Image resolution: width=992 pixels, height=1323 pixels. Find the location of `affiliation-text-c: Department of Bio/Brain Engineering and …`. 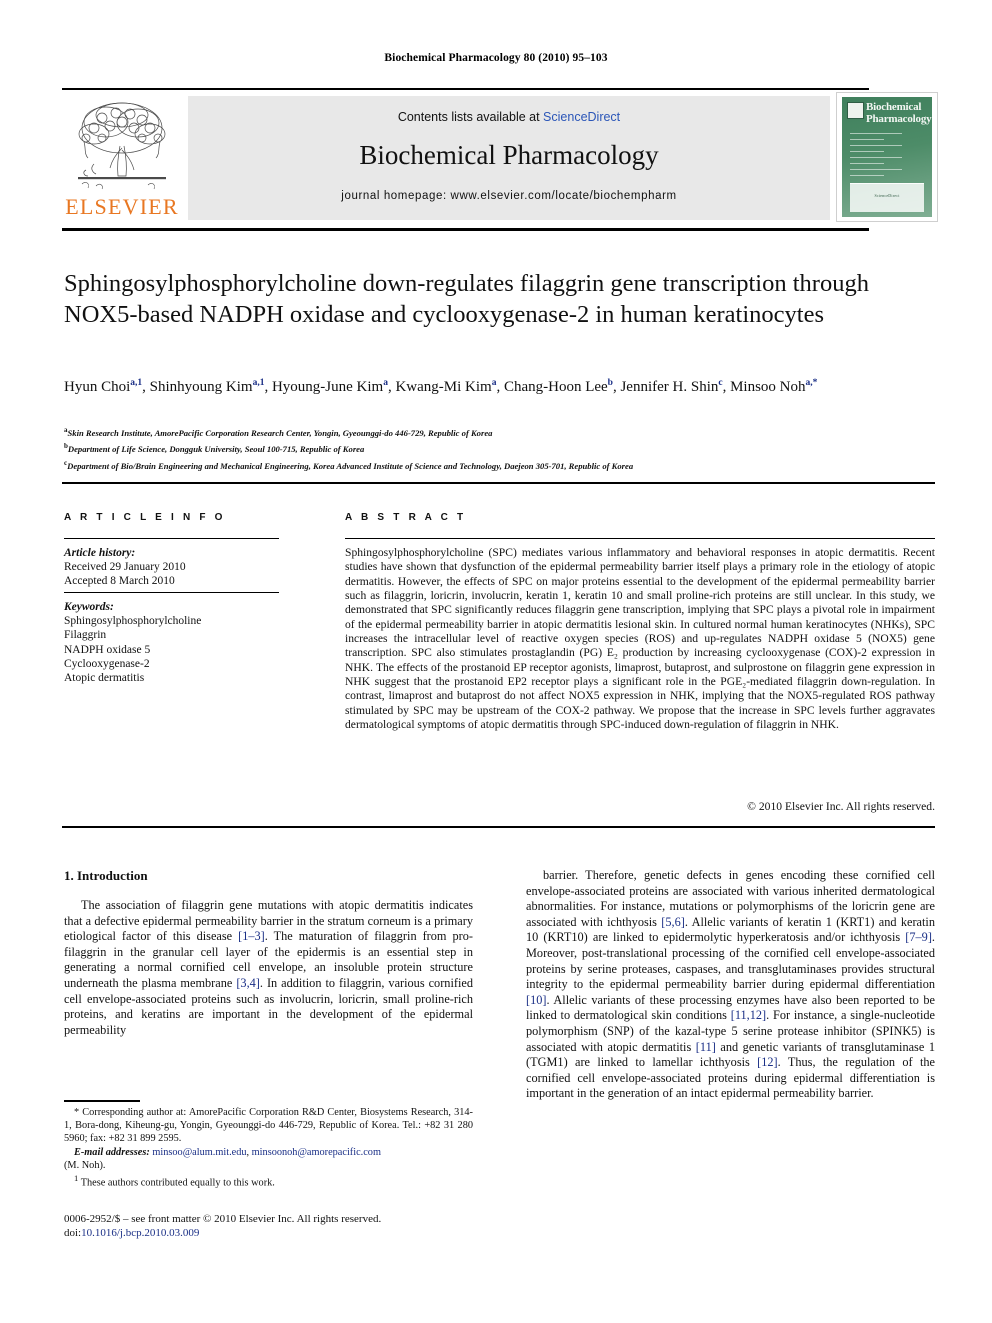

affiliation-text-c: Department of Bio/Brain Engineering and … is located at coordinates (350, 465).